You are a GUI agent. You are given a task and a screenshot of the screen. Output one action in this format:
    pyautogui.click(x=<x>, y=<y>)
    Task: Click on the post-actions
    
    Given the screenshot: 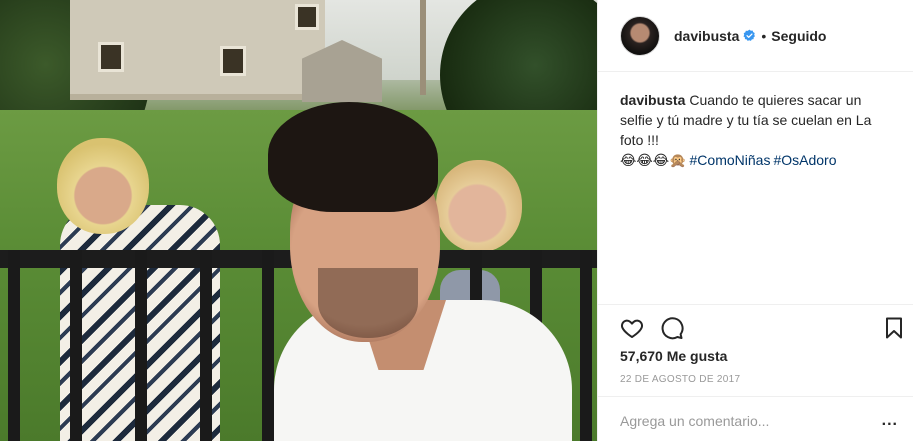 What is the action you would take?
    pyautogui.click(x=761, y=328)
    